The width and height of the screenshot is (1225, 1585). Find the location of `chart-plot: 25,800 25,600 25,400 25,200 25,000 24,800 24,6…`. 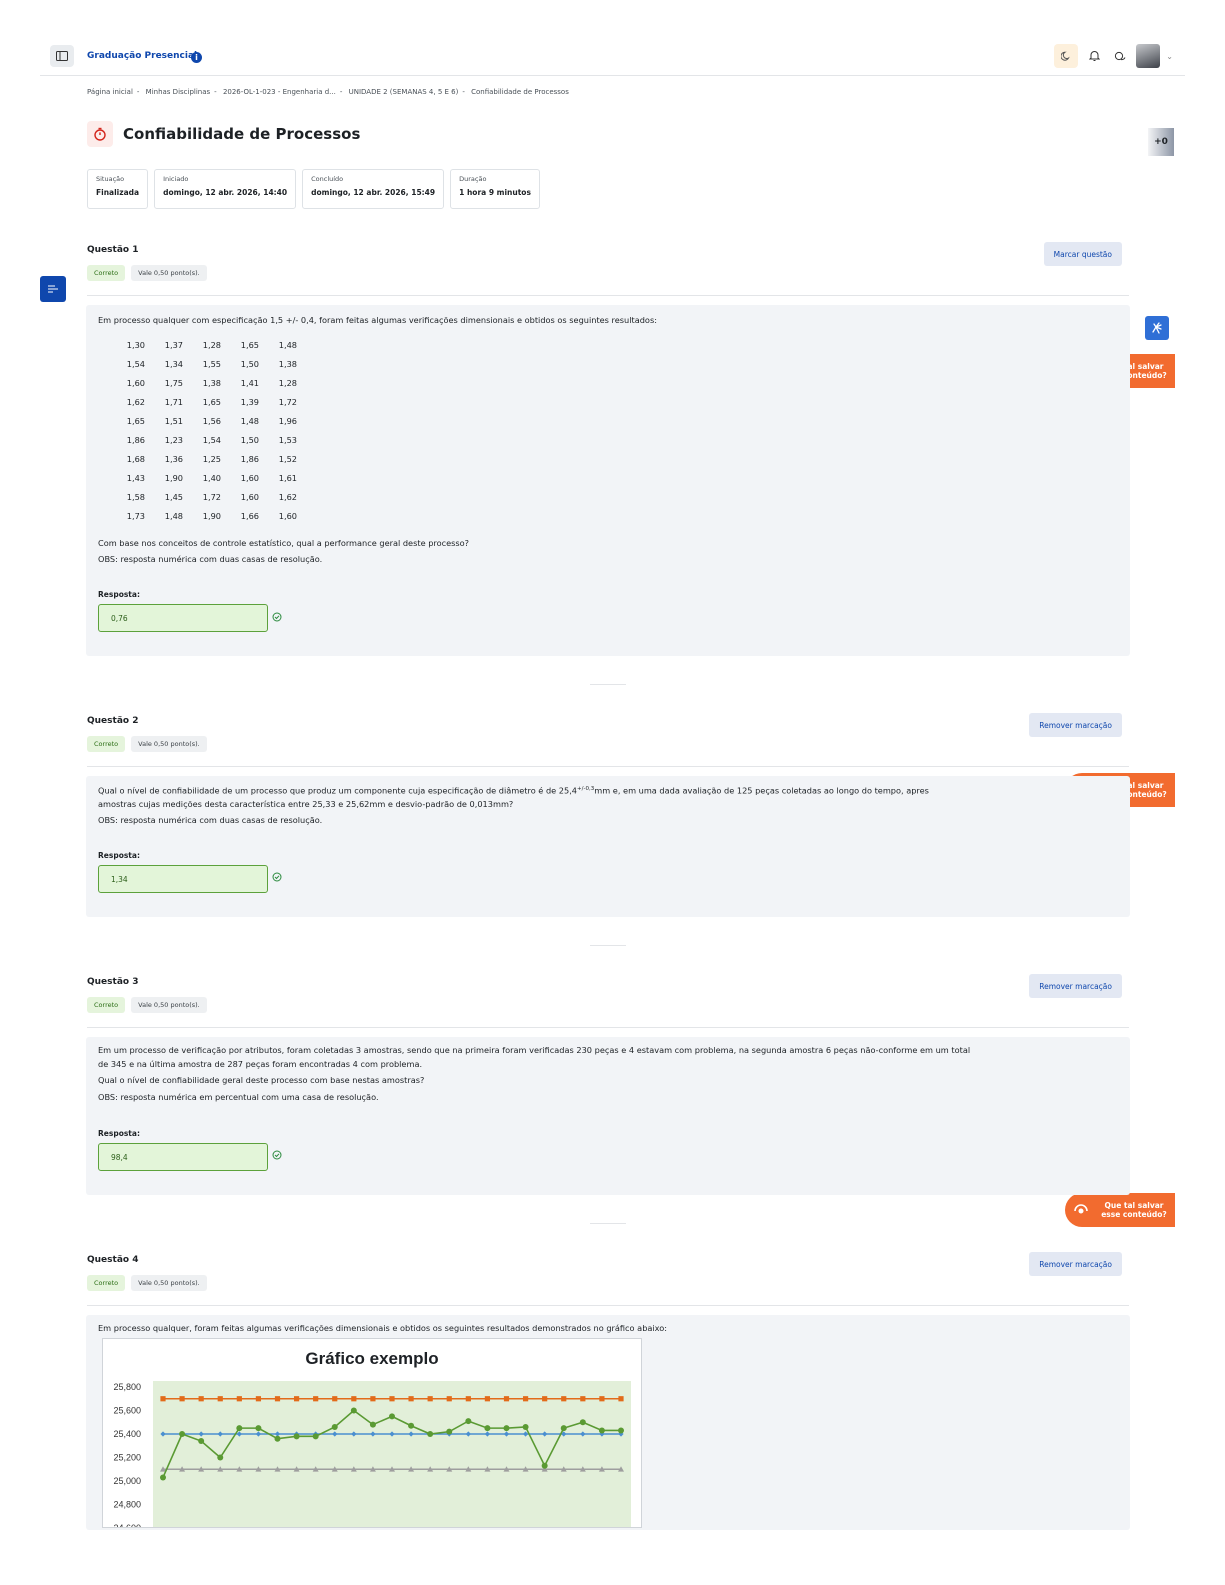

chart-plot: 25,800 25,600 25,400 25,200 25,000 24,800 24,6… is located at coordinates (372, 1454).